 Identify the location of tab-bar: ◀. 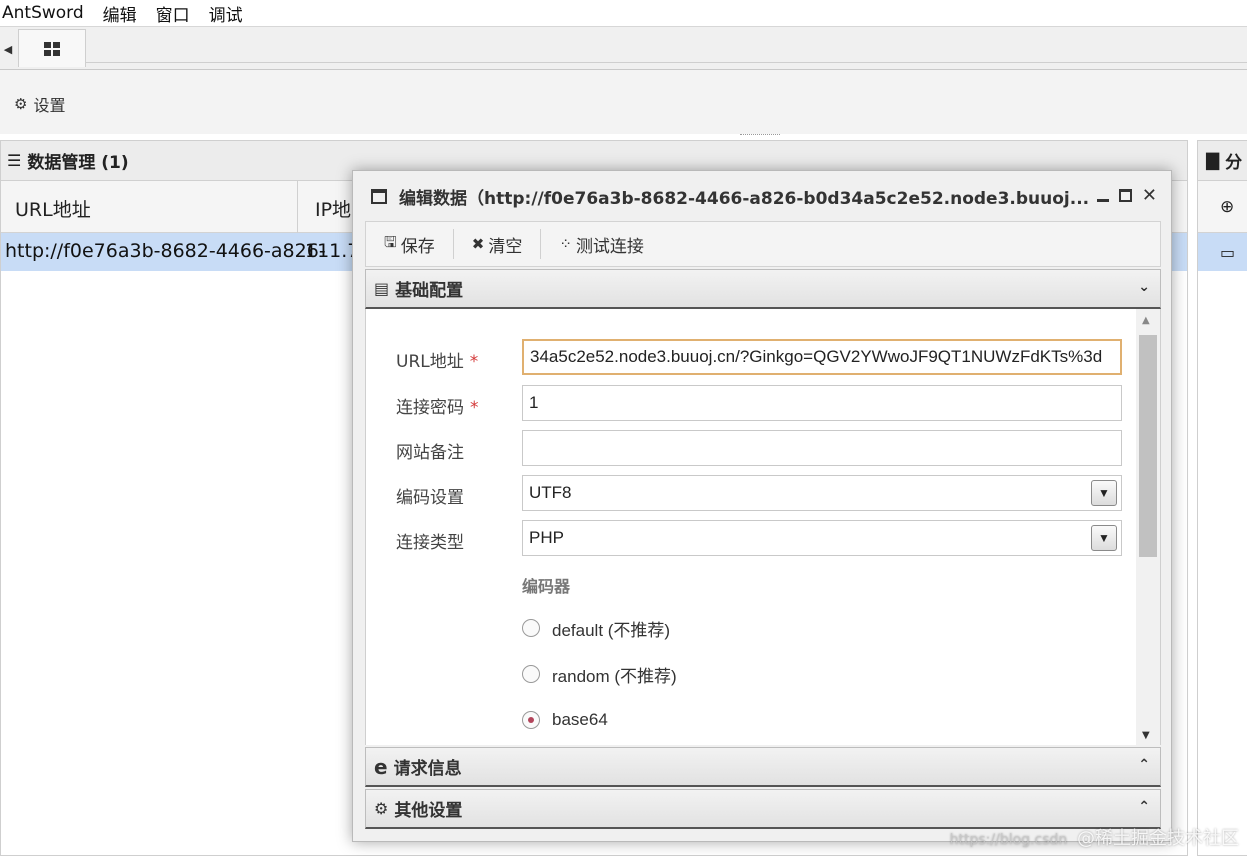
(623, 48).